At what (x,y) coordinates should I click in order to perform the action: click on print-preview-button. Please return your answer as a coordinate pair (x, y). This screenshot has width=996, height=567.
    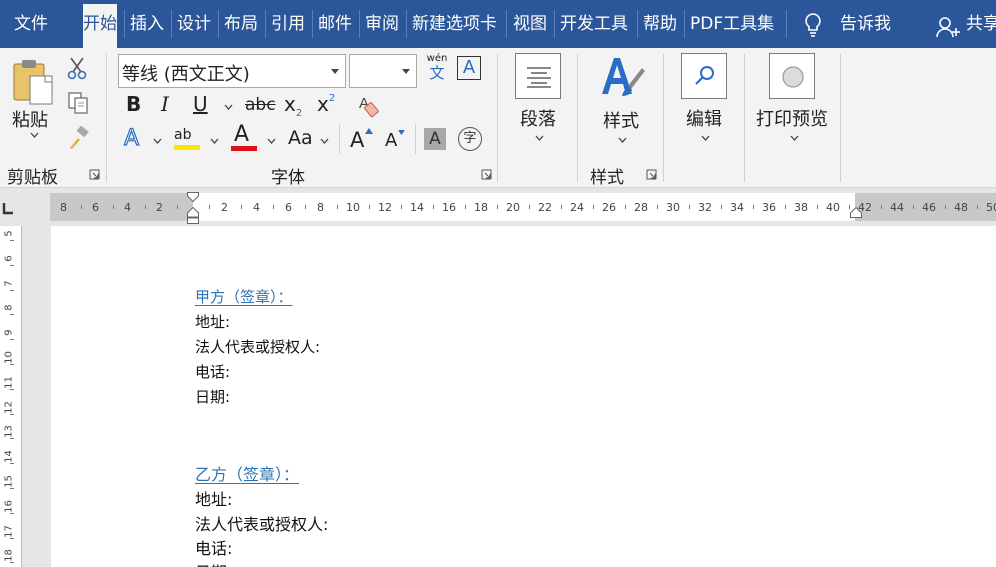
    Looking at the image, I should click on (792, 76).